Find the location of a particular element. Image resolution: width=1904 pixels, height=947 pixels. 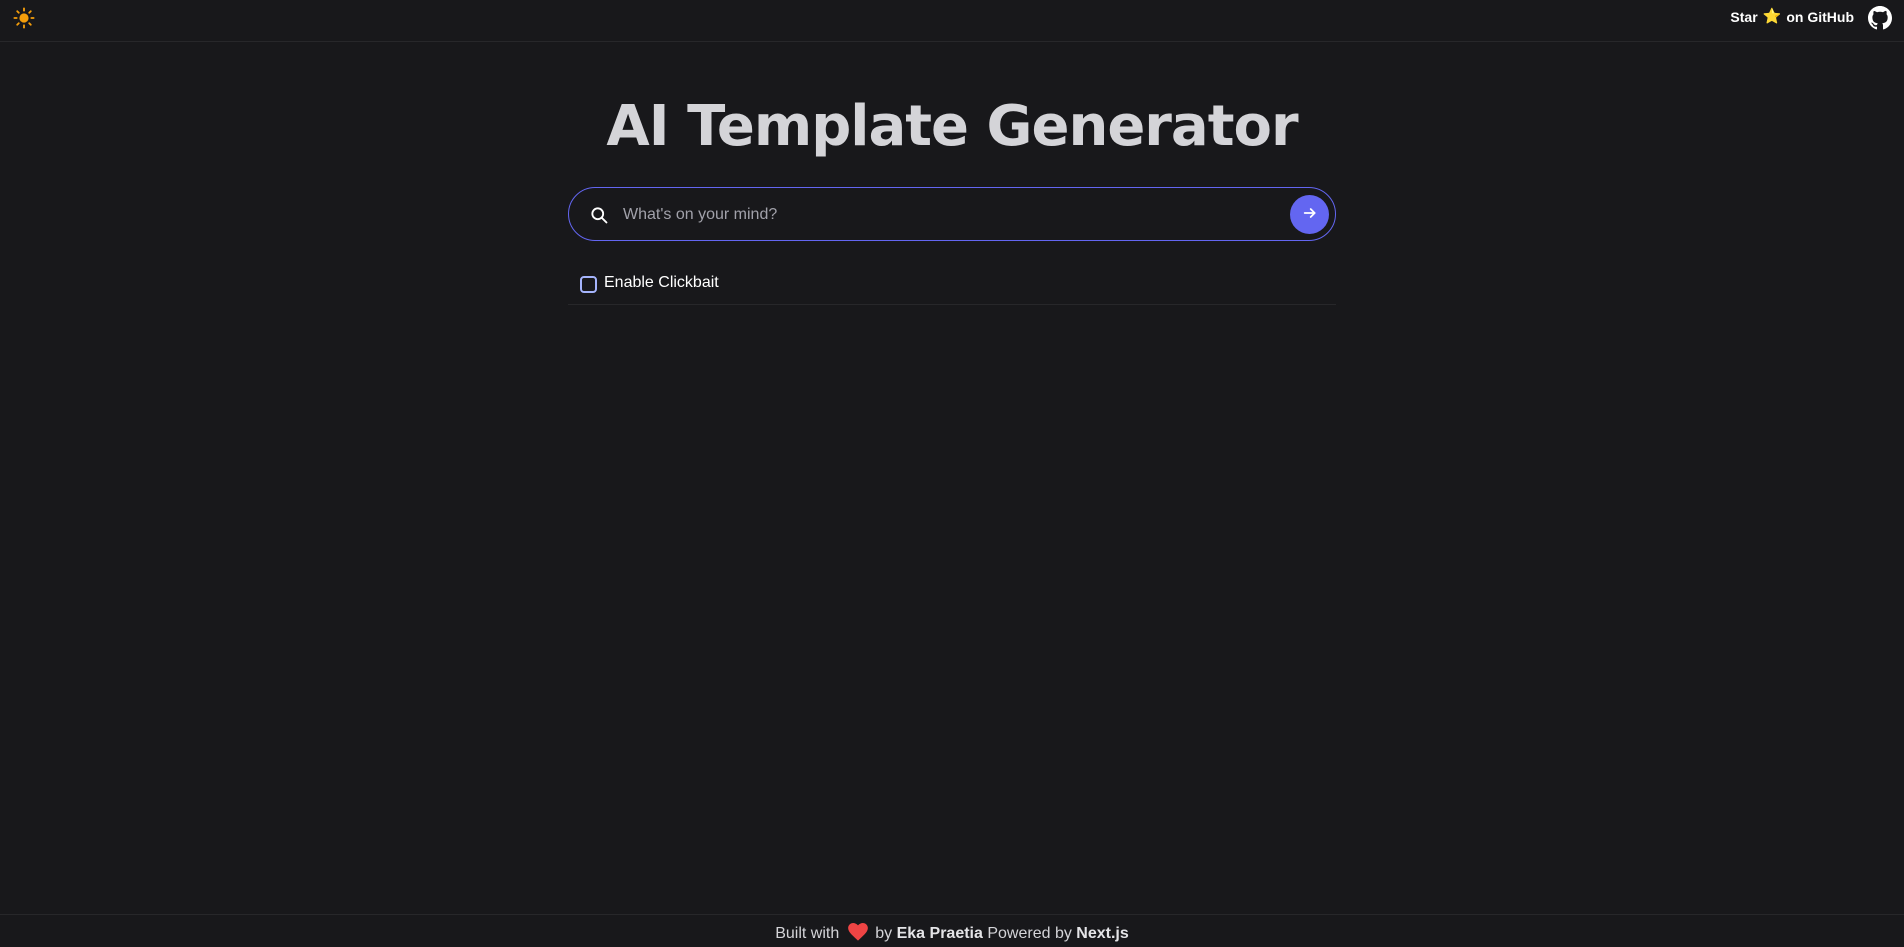

footer-framework-link: Next.js is located at coordinates (1102, 933).